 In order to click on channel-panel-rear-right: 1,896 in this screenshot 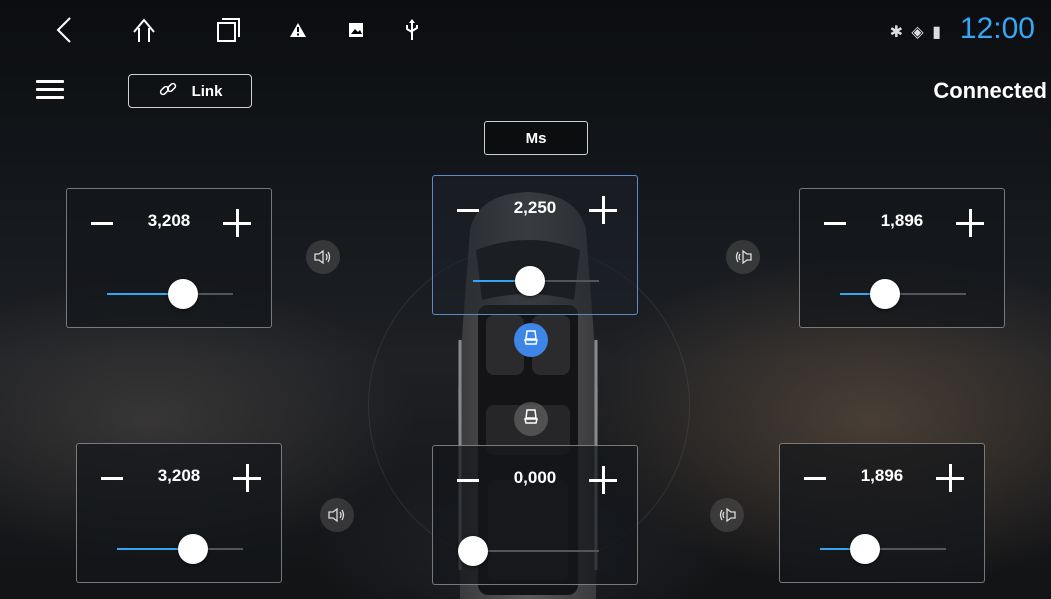, I will do `click(882, 513)`.